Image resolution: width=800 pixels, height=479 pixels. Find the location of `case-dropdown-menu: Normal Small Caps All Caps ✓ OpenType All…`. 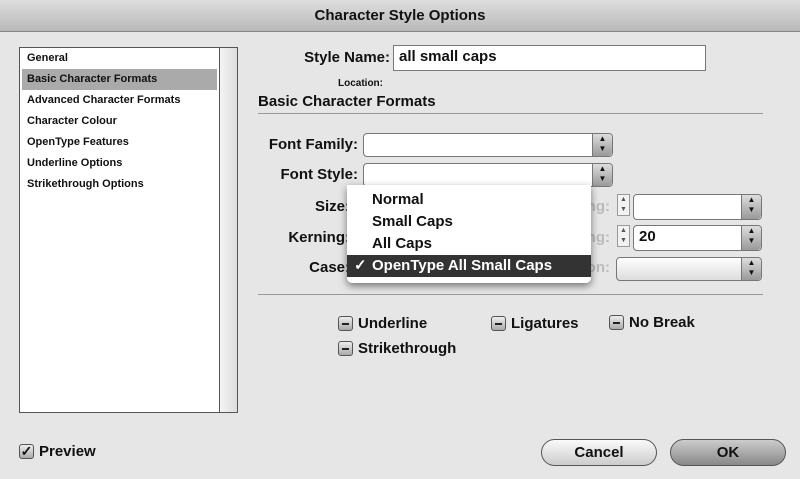

case-dropdown-menu: Normal Small Caps All Caps ✓ OpenType All… is located at coordinates (469, 234).